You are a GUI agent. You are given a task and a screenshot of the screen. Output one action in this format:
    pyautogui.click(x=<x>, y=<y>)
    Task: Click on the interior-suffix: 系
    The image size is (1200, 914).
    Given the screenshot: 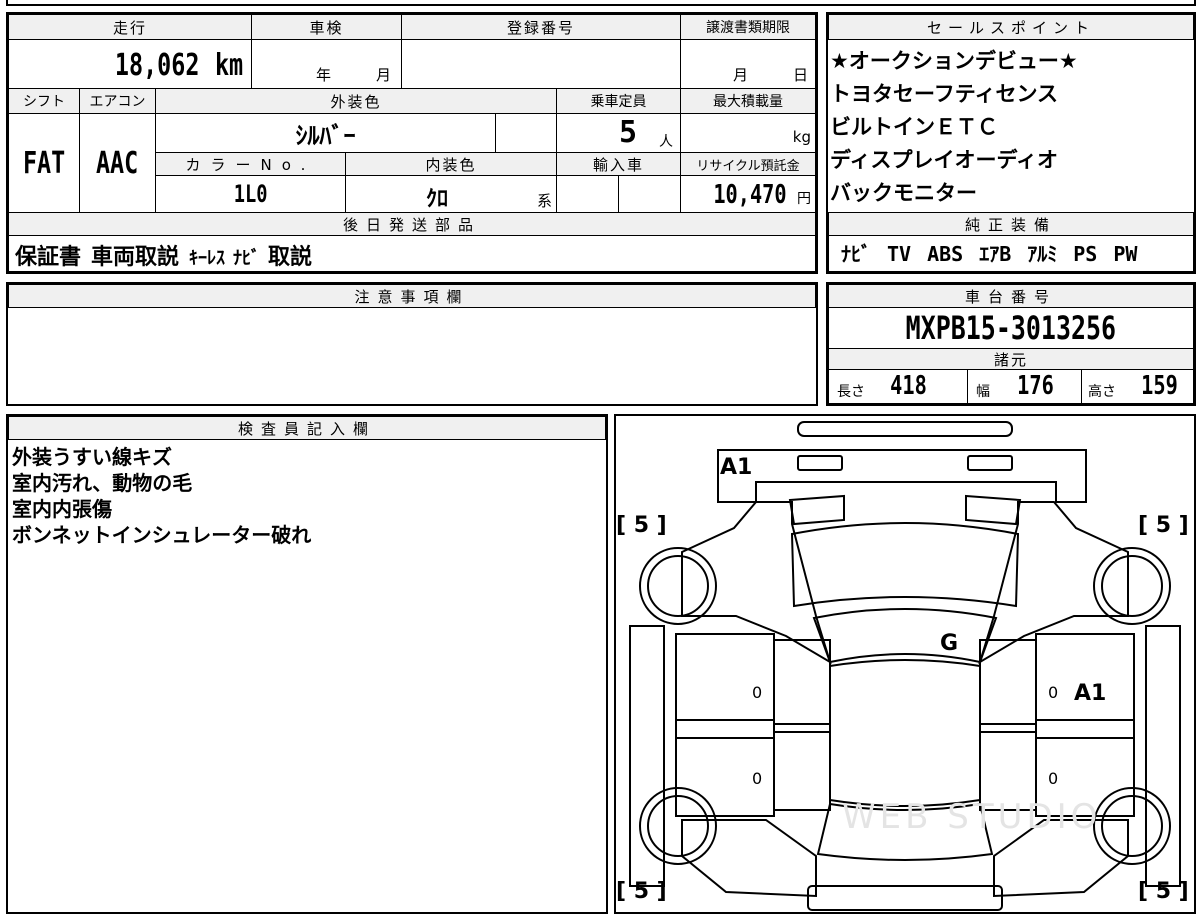 What is the action you would take?
    pyautogui.click(x=544, y=201)
    